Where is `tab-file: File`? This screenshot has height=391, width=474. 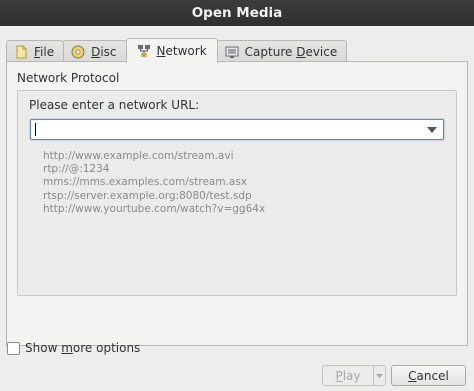
tab-file: File is located at coordinates (35, 51).